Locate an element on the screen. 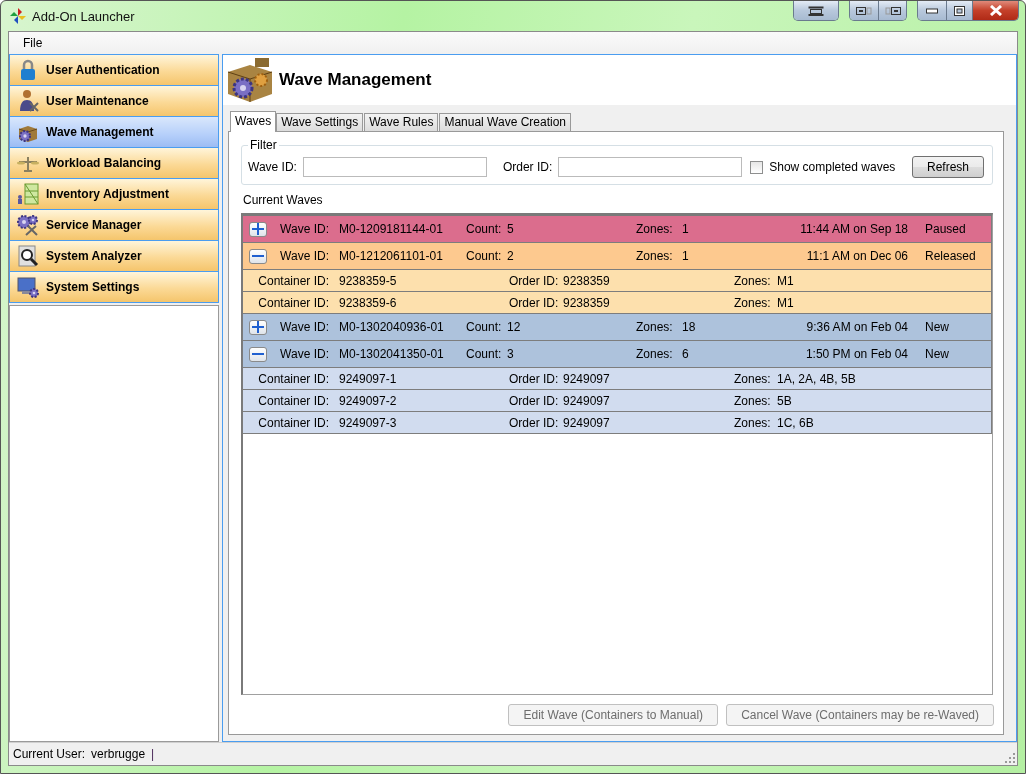 Image resolution: width=1026 pixels, height=774 pixels. tab: Waves is located at coordinates (253, 121).